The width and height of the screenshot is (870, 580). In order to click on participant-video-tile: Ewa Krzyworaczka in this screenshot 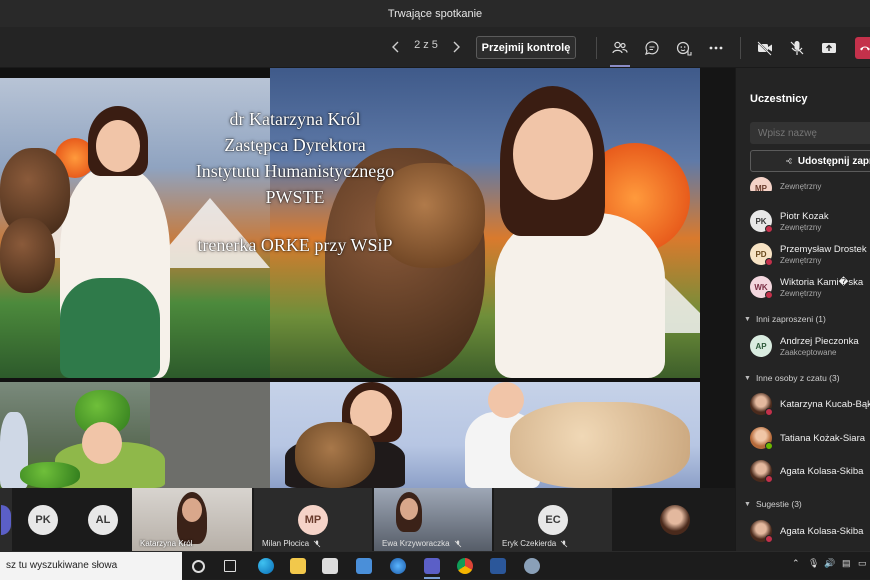, I will do `click(433, 519)`.